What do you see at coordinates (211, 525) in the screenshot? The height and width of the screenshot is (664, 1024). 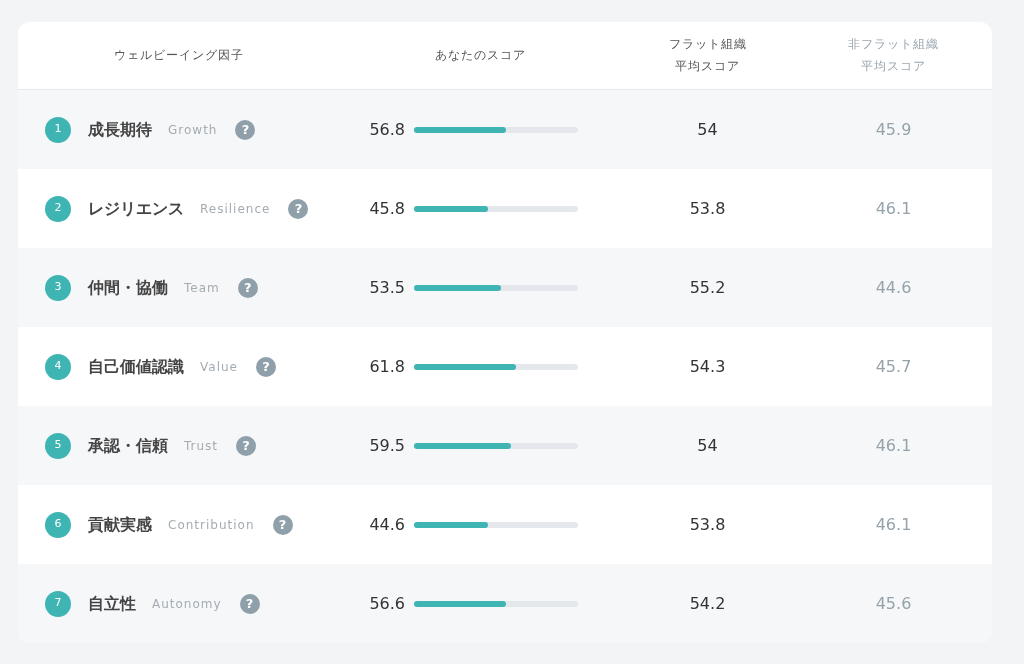 I see `factor-english-name: Contribution` at bounding box center [211, 525].